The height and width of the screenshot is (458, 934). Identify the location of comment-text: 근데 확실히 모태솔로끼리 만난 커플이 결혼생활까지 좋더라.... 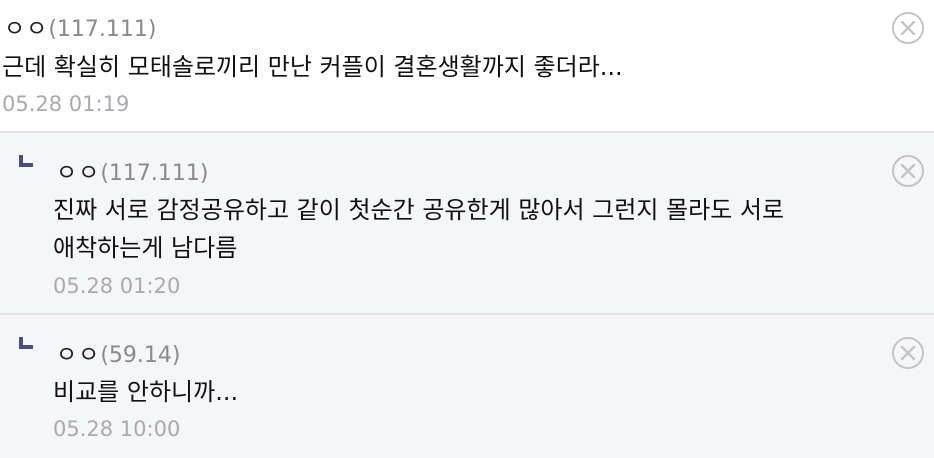
(312, 67).